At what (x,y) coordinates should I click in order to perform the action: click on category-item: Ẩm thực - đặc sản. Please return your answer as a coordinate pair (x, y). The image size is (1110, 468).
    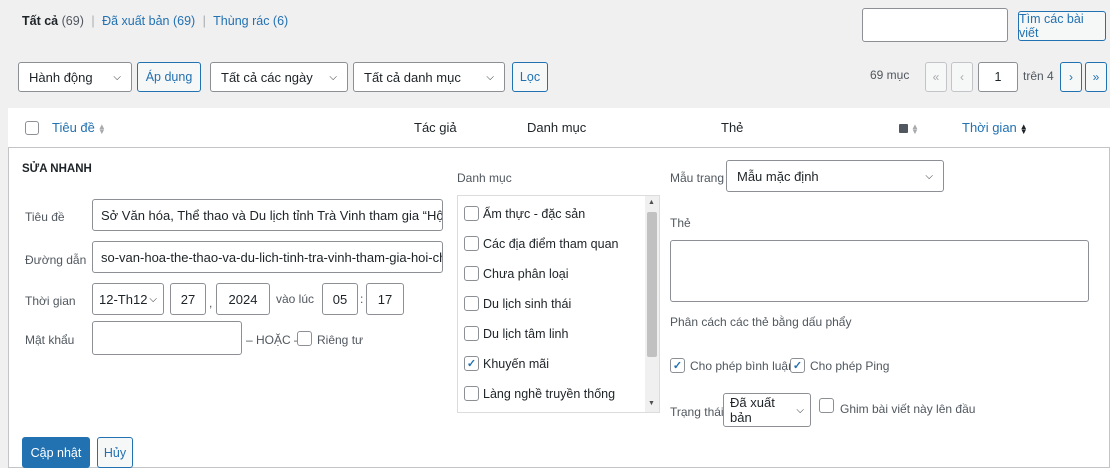
    Looking at the image, I should click on (524, 213).